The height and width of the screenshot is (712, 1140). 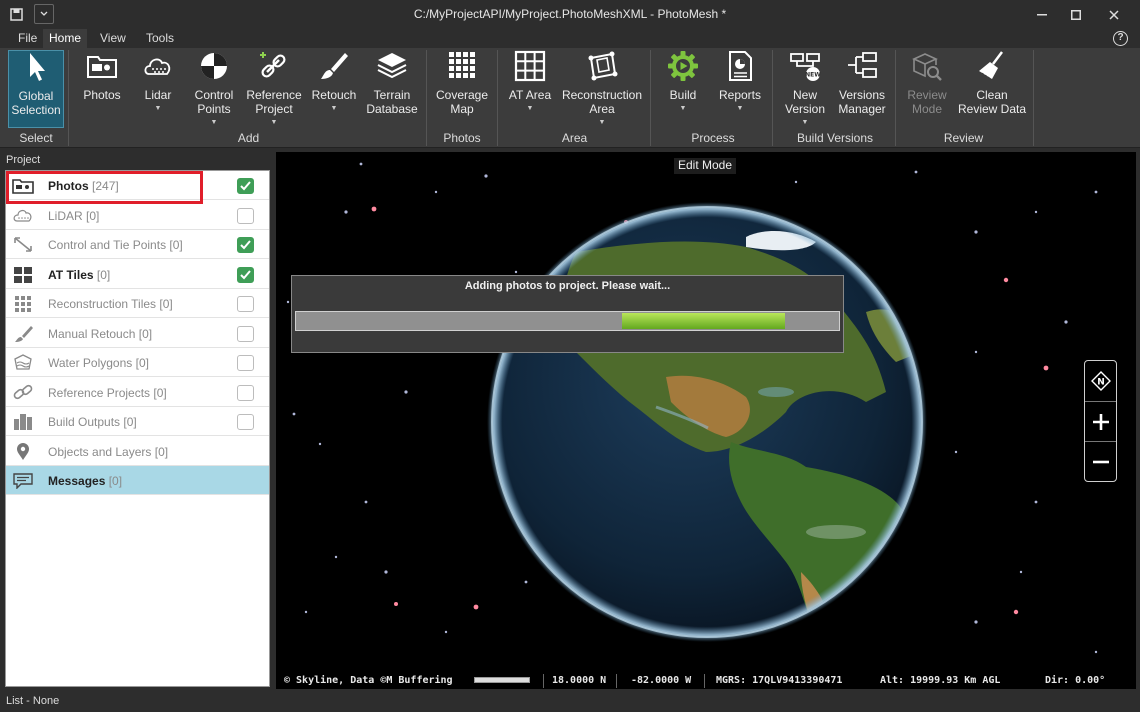 I want to click on menu-home: Home, so click(x=65, y=39).